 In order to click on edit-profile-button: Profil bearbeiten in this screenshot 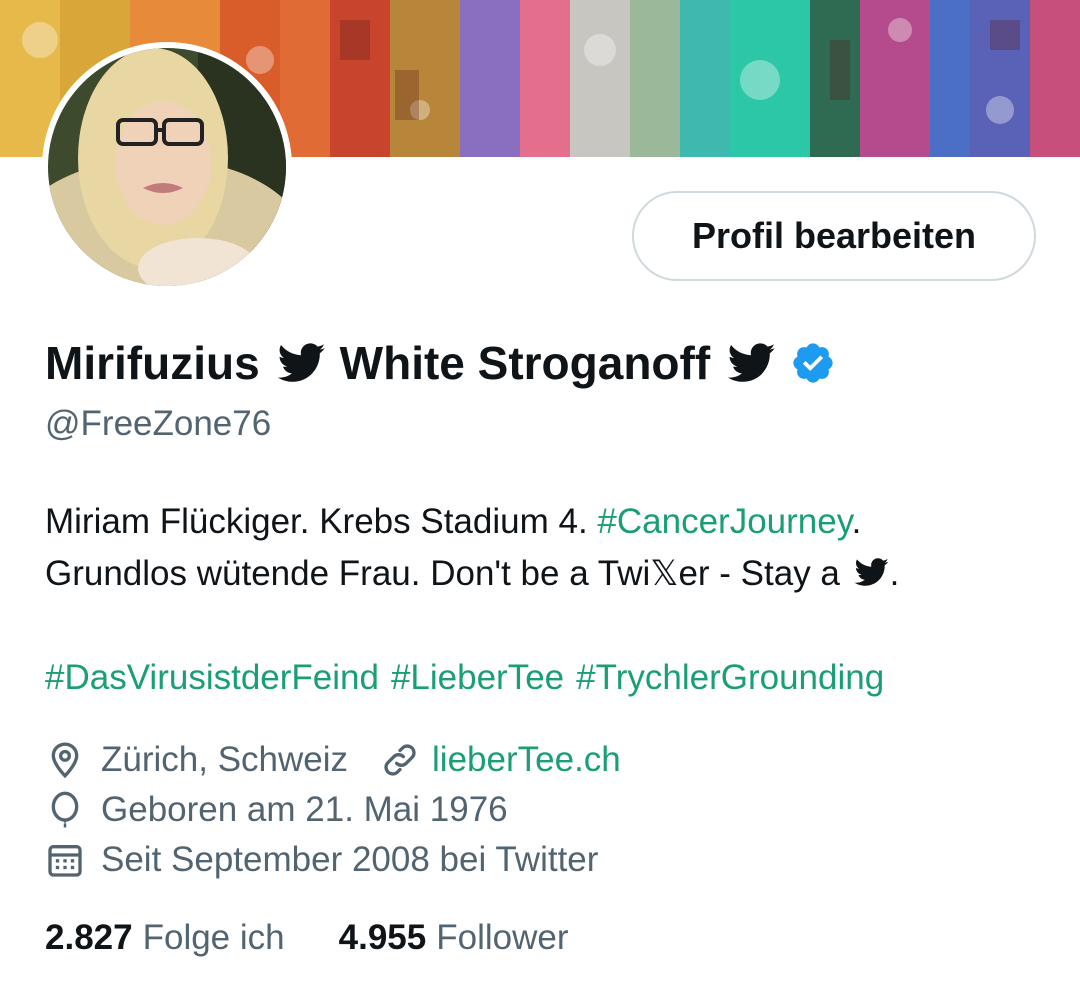, I will do `click(834, 236)`.